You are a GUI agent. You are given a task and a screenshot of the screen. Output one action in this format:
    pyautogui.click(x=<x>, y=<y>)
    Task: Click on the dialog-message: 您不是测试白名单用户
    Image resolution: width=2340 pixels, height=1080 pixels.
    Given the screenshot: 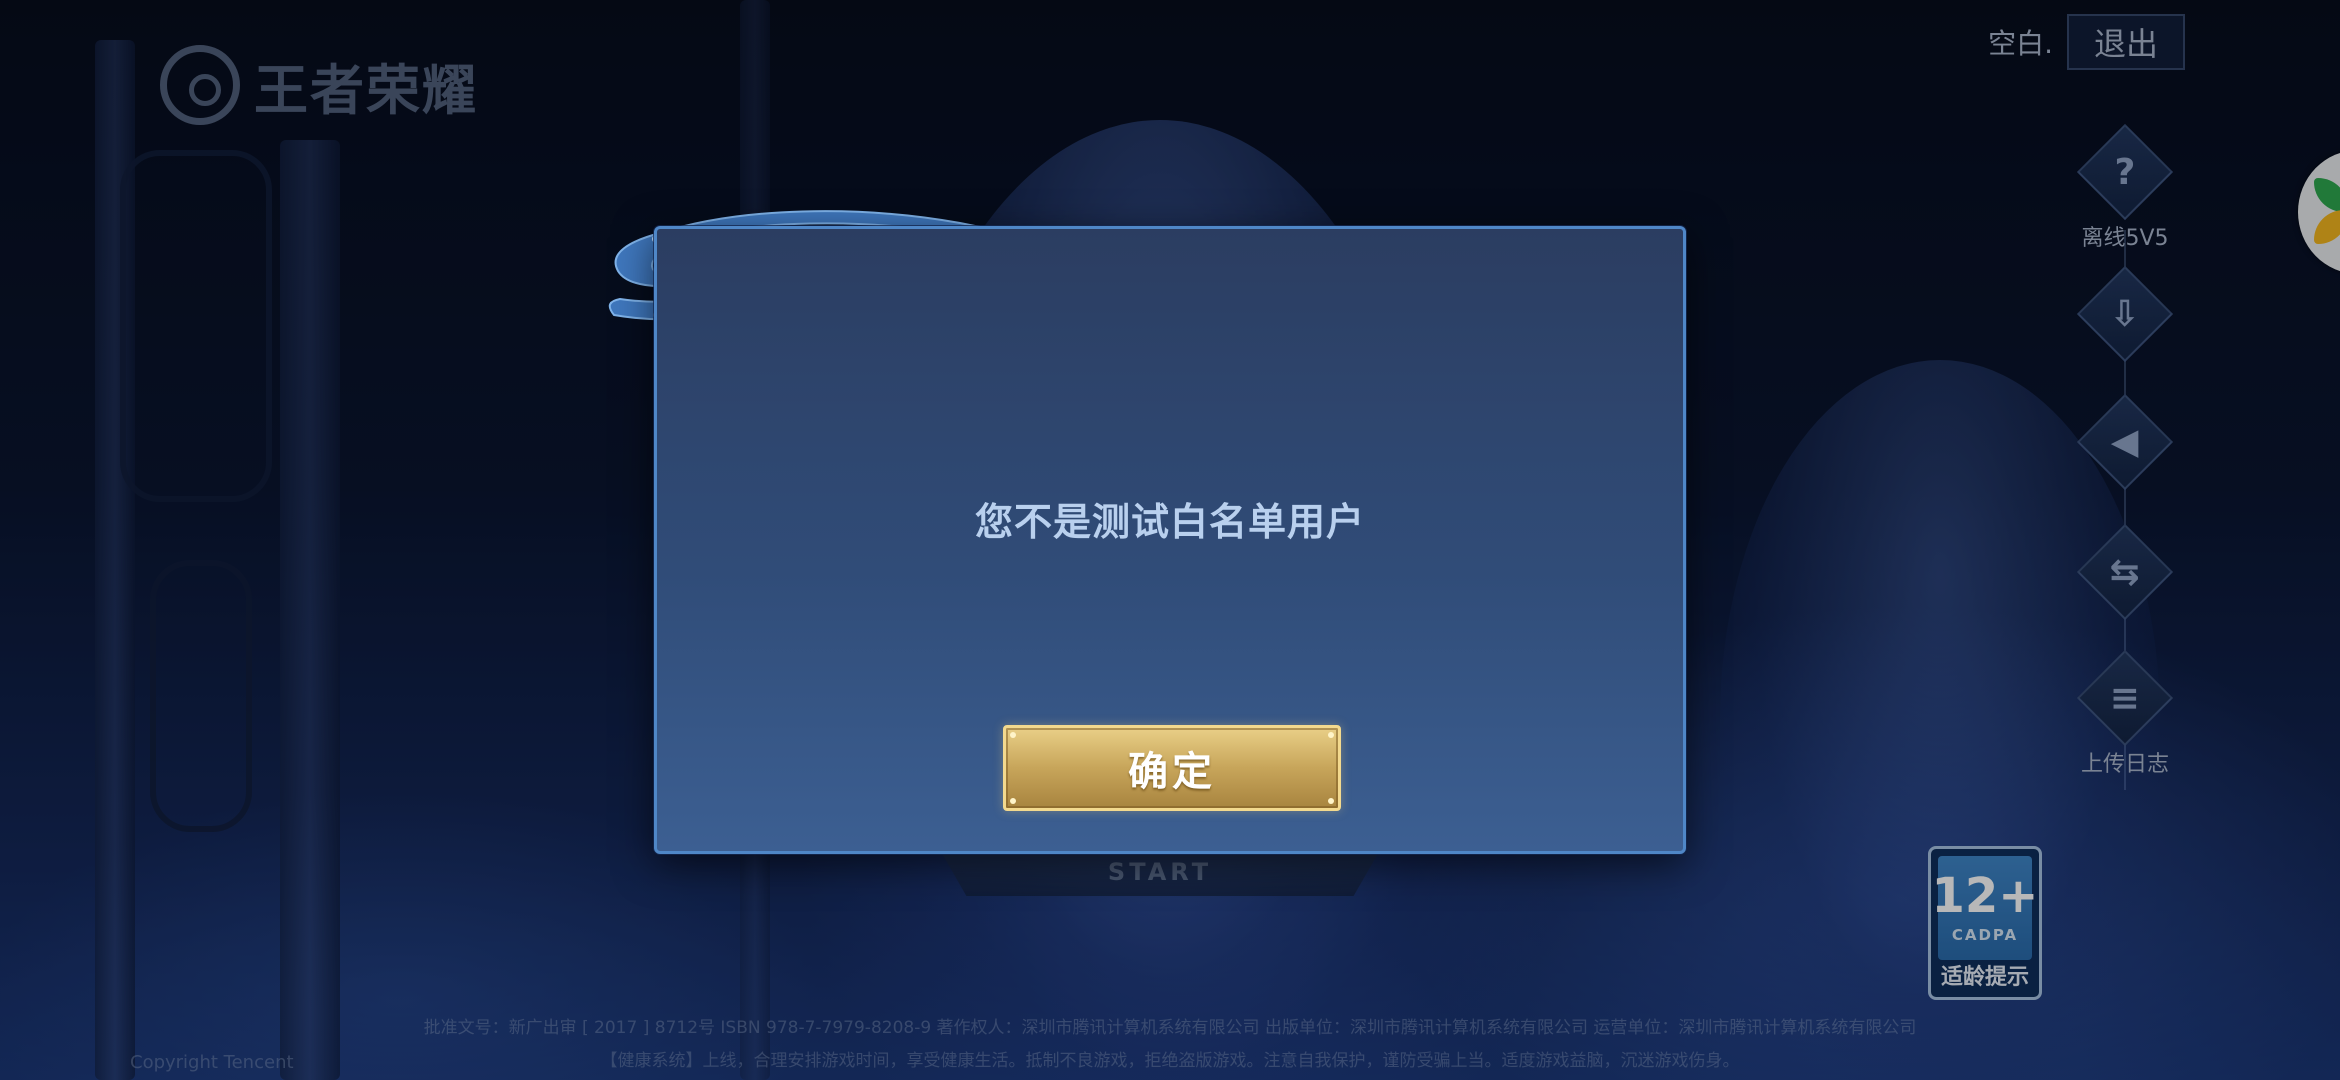 What is the action you would take?
    pyautogui.click(x=1169, y=522)
    